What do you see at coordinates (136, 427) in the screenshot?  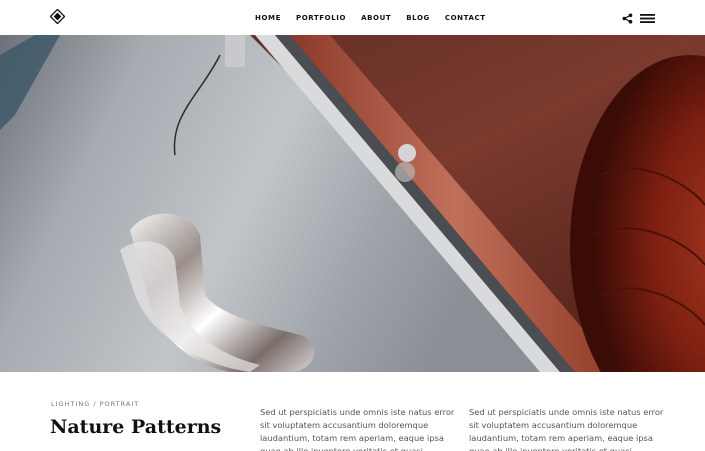 I see `project-title: Nature Patterns` at bounding box center [136, 427].